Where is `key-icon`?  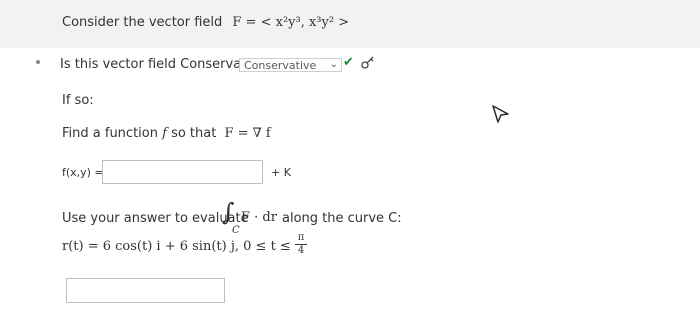 key-icon is located at coordinates (368, 62).